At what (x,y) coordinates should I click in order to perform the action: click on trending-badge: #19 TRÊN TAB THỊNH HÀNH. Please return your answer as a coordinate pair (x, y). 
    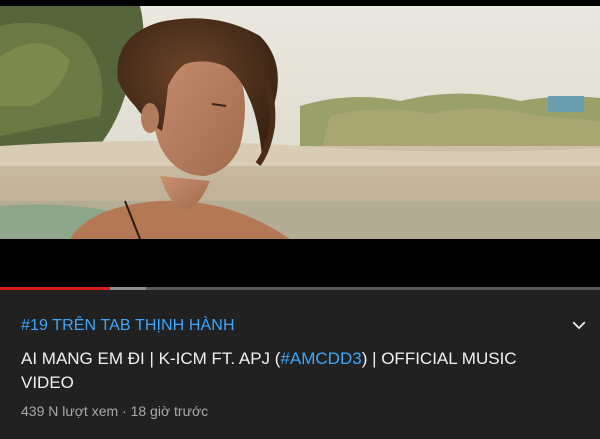
    Looking at the image, I should click on (128, 326).